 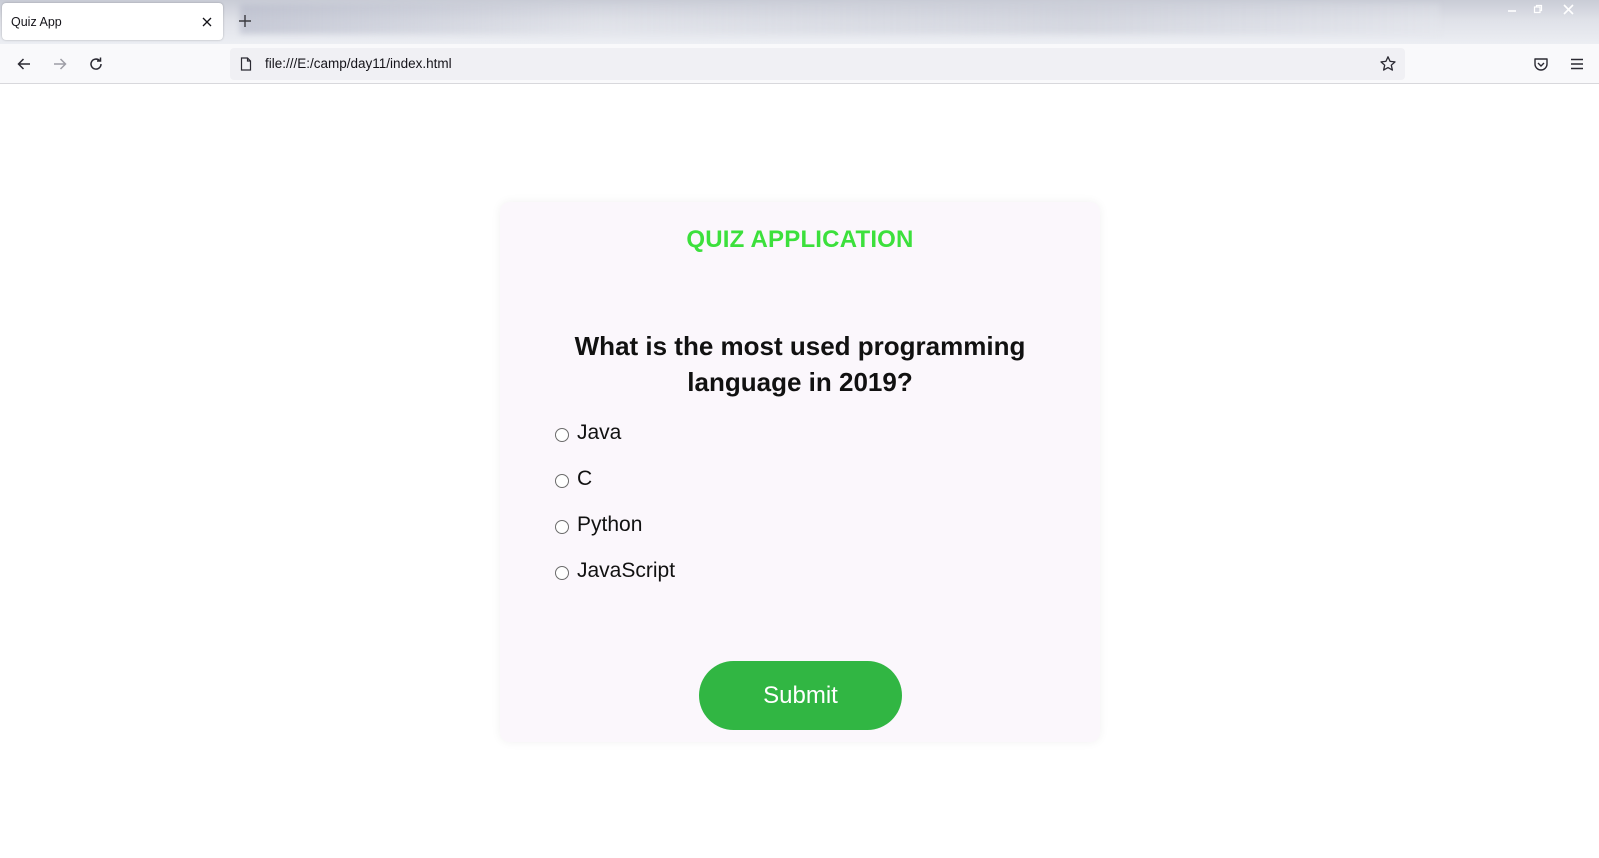 I want to click on quiz-title: QUIZ APPLICATION, so click(x=800, y=239).